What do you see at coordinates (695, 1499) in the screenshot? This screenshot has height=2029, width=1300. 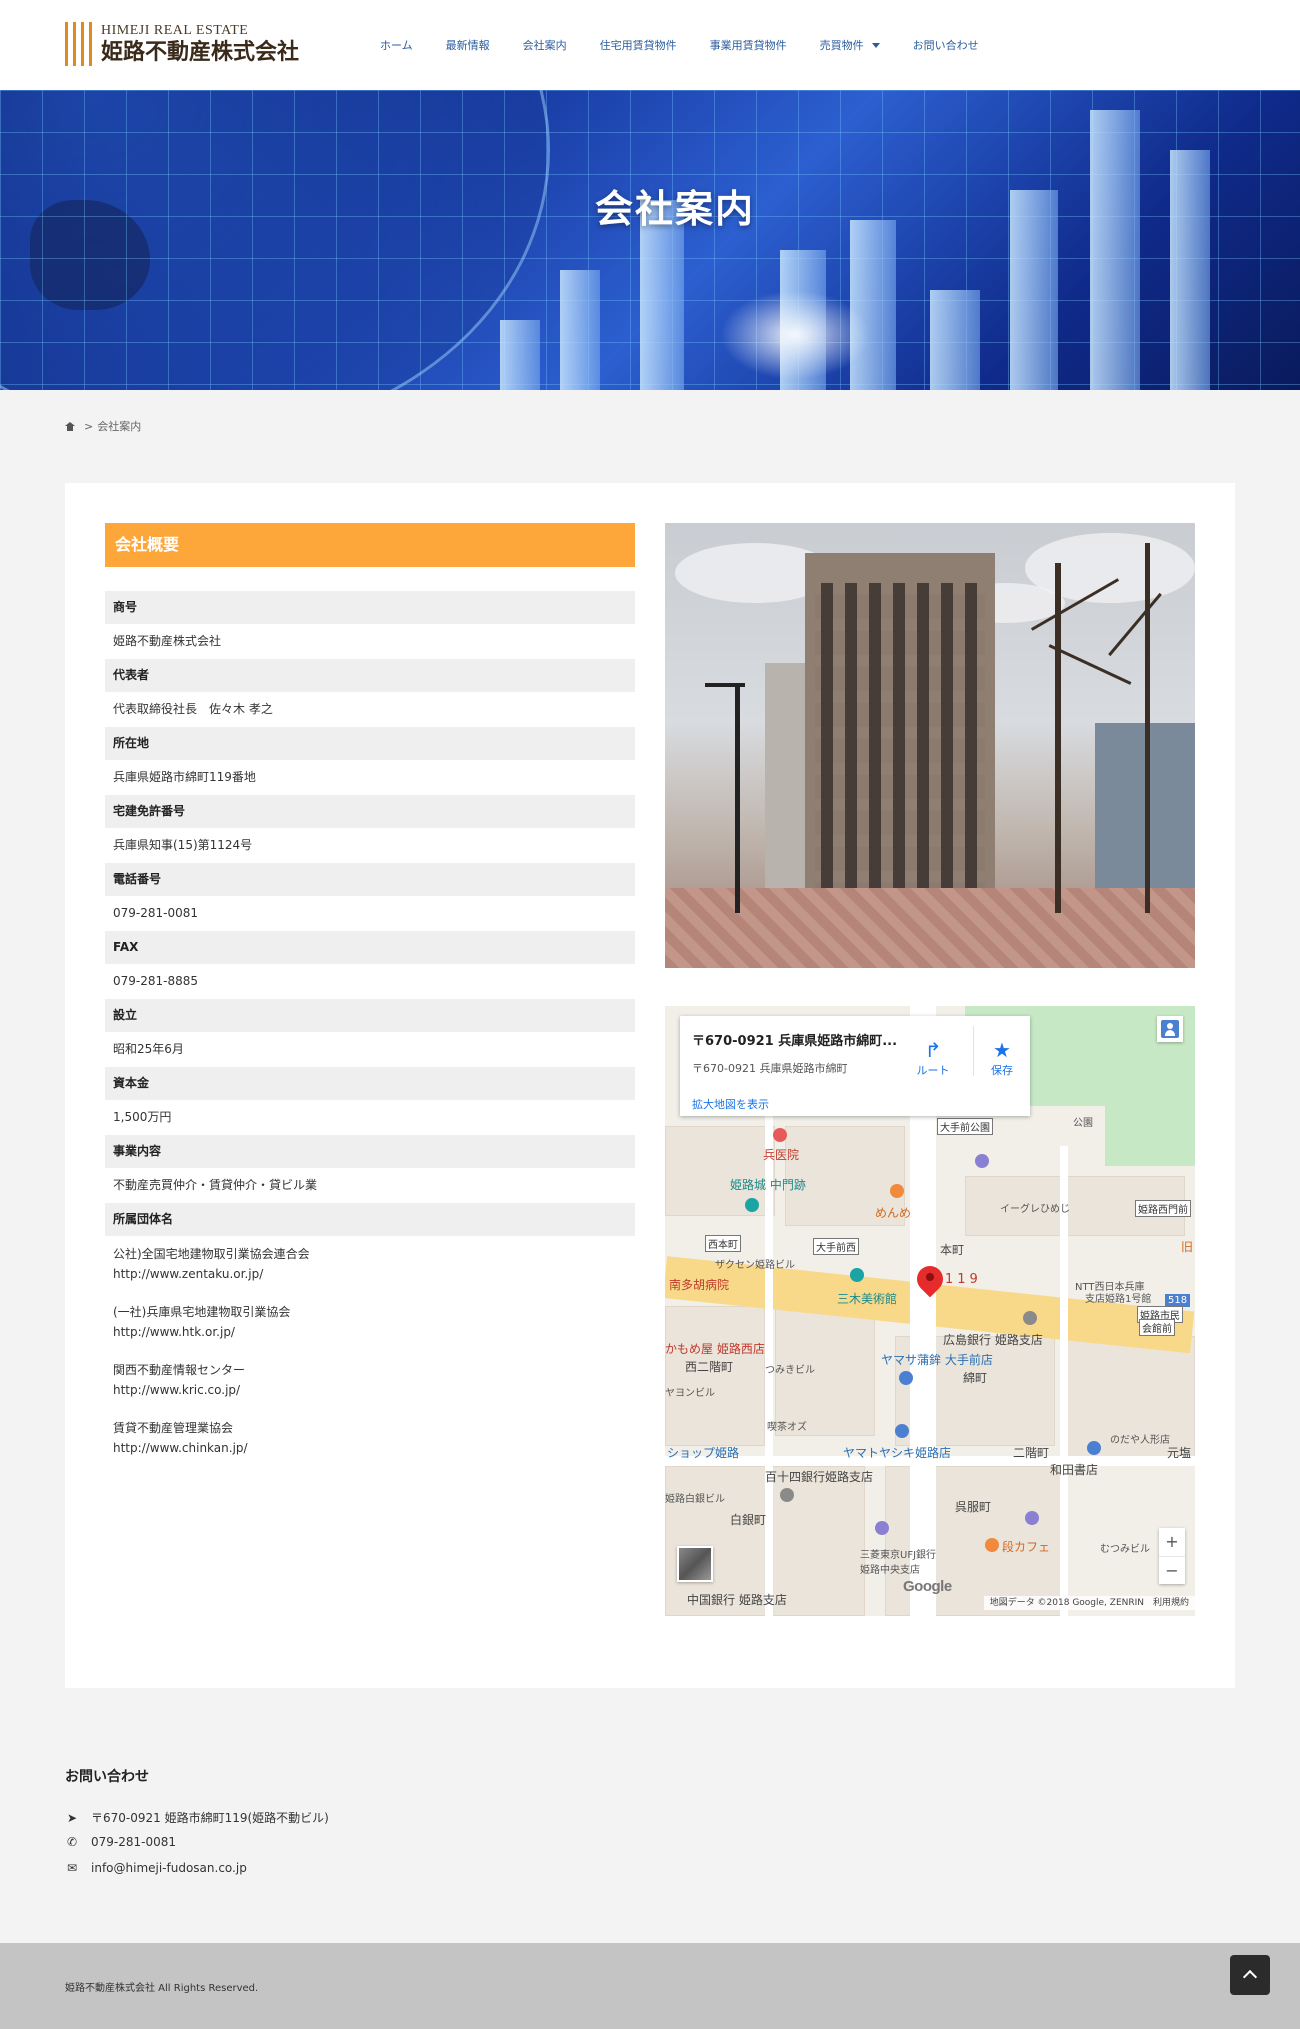 I see `map-label: 姫路白銀ビル` at bounding box center [695, 1499].